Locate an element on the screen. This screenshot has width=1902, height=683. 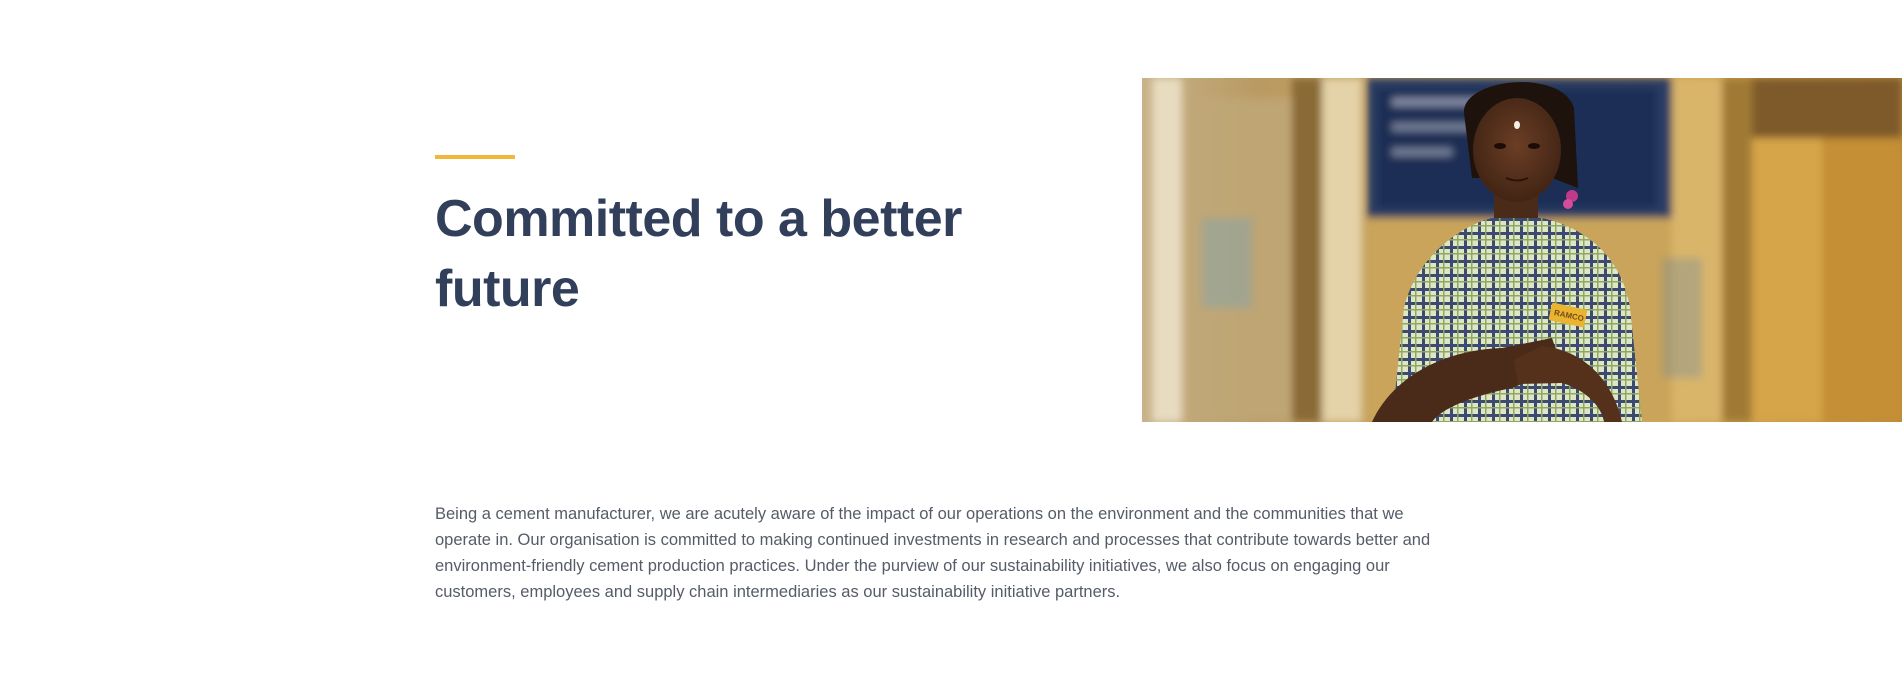
accent-bar is located at coordinates (475, 157).